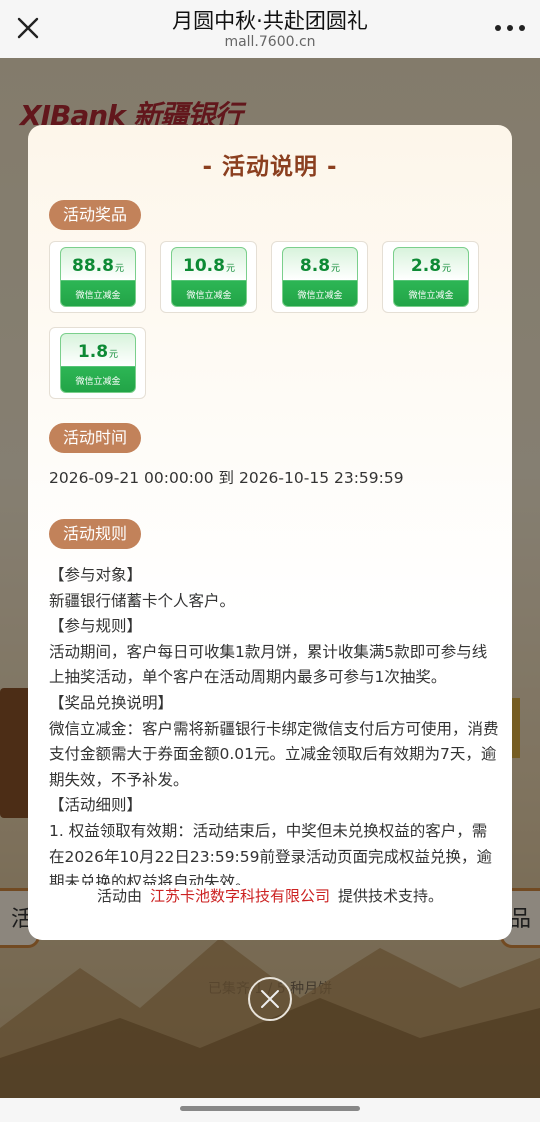 This screenshot has height=1122, width=540. I want to click on rule-line: 【活动细则】, so click(96, 805).